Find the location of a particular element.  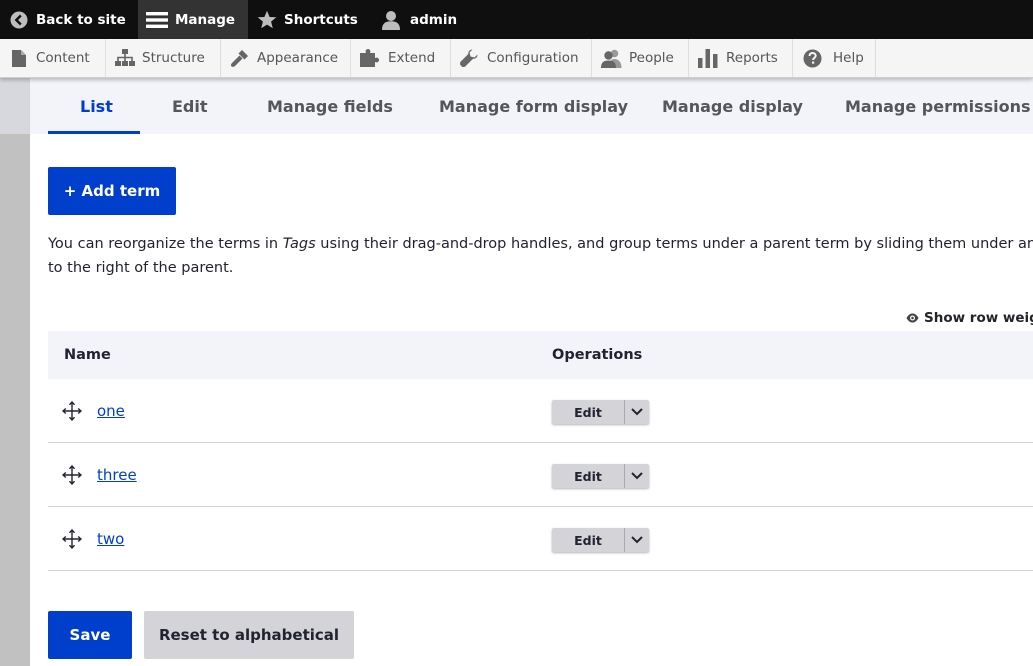

term-link: two is located at coordinates (110, 539).